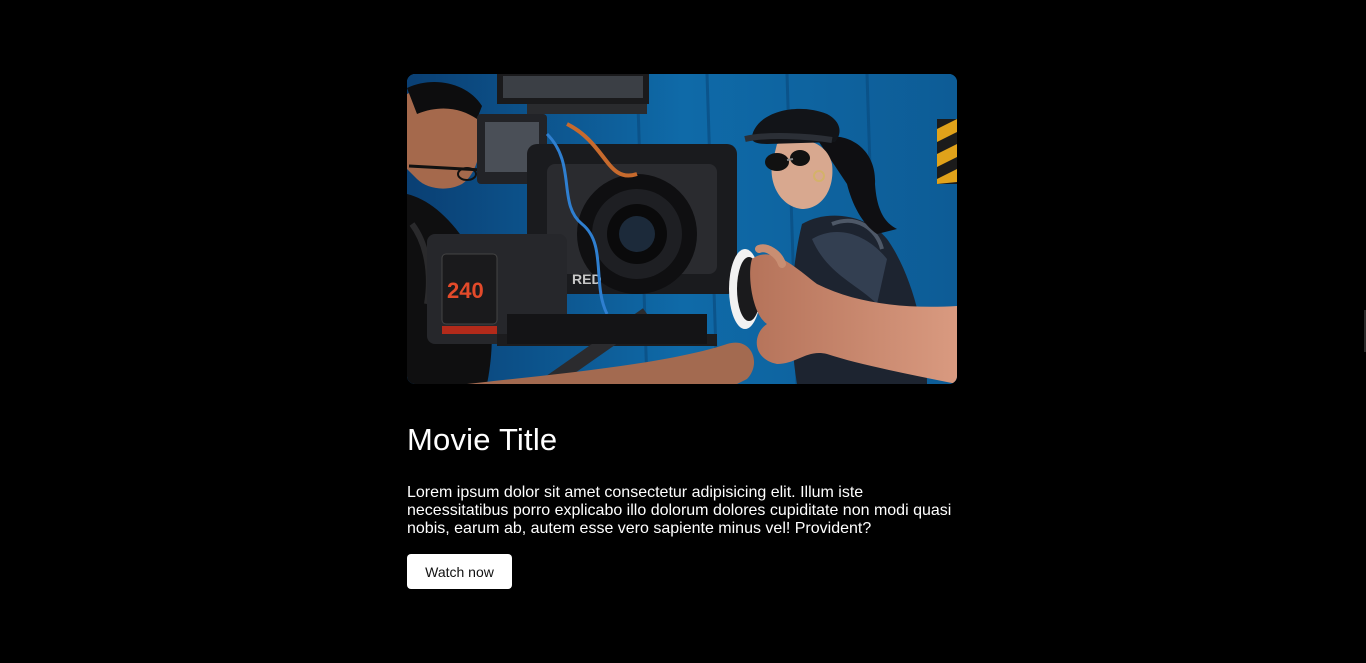 This screenshot has width=1366, height=663. What do you see at coordinates (459, 571) in the screenshot?
I see `watch-now-button: Watch now` at bounding box center [459, 571].